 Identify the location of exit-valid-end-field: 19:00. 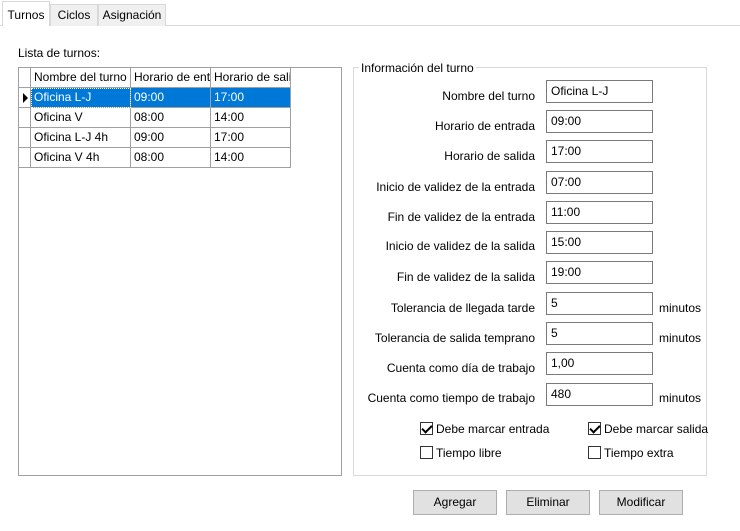
(599, 272).